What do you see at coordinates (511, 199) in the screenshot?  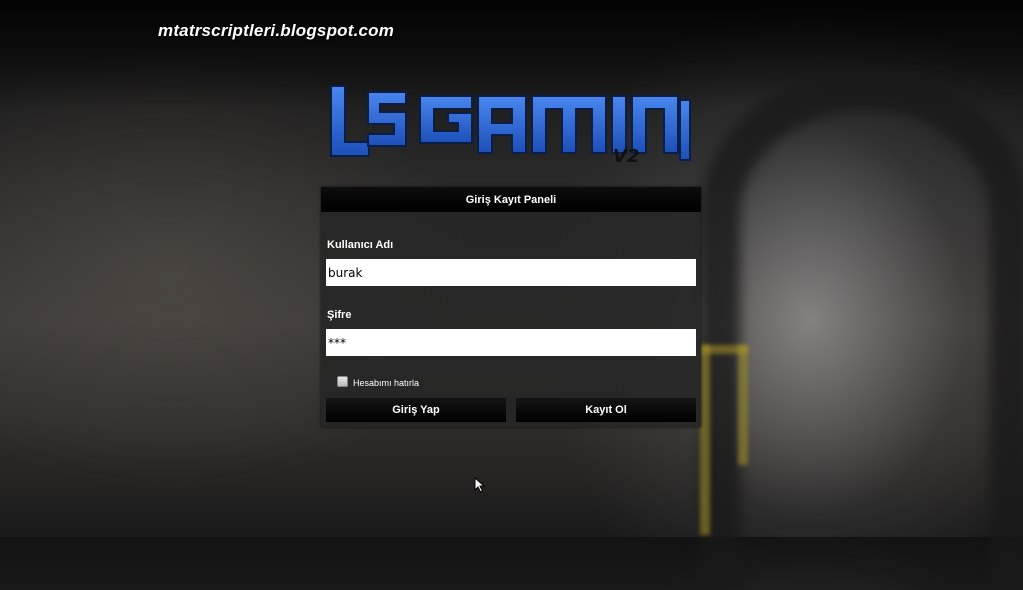 I see `panel-title: Giriş Kayıt Paneli` at bounding box center [511, 199].